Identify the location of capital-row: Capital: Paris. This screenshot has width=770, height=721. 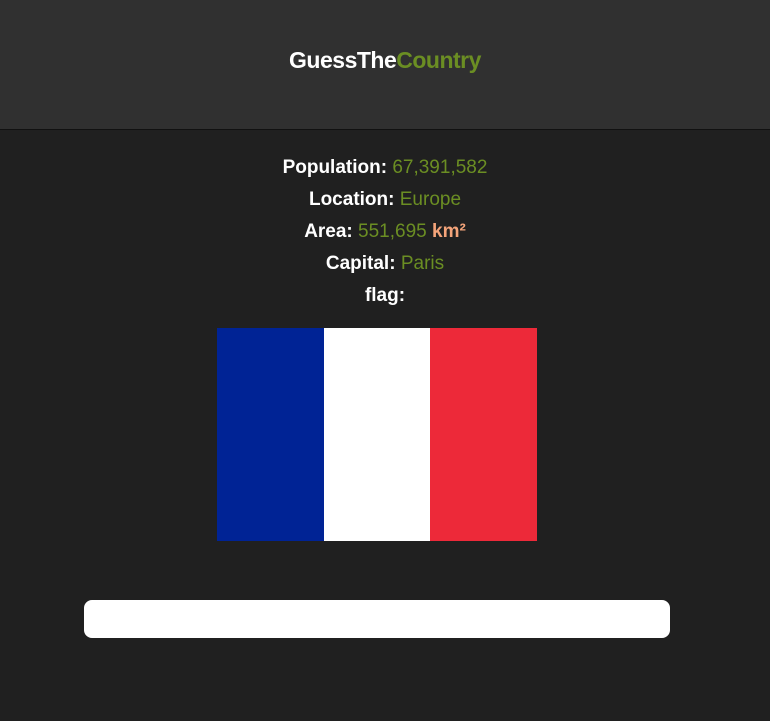
(385, 264).